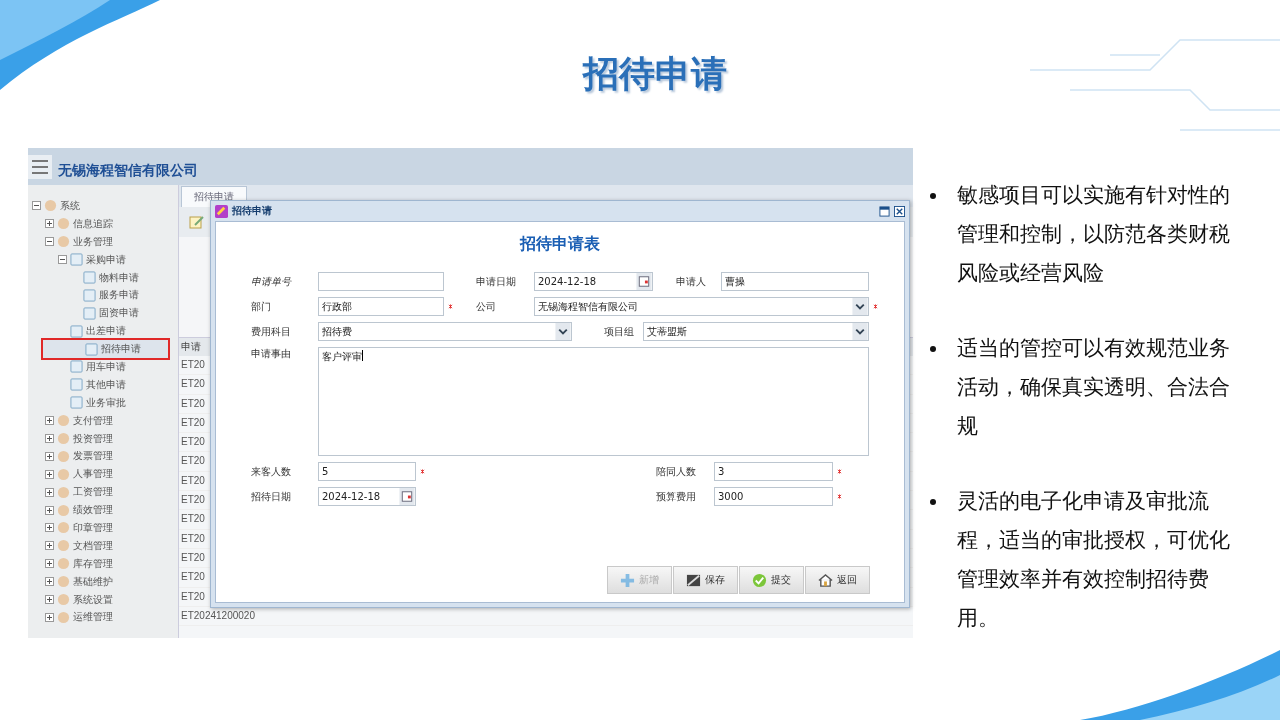 This screenshot has width=1280, height=720. What do you see at coordinates (98, 367) in the screenshot?
I see `tree-item: 用车申请` at bounding box center [98, 367].